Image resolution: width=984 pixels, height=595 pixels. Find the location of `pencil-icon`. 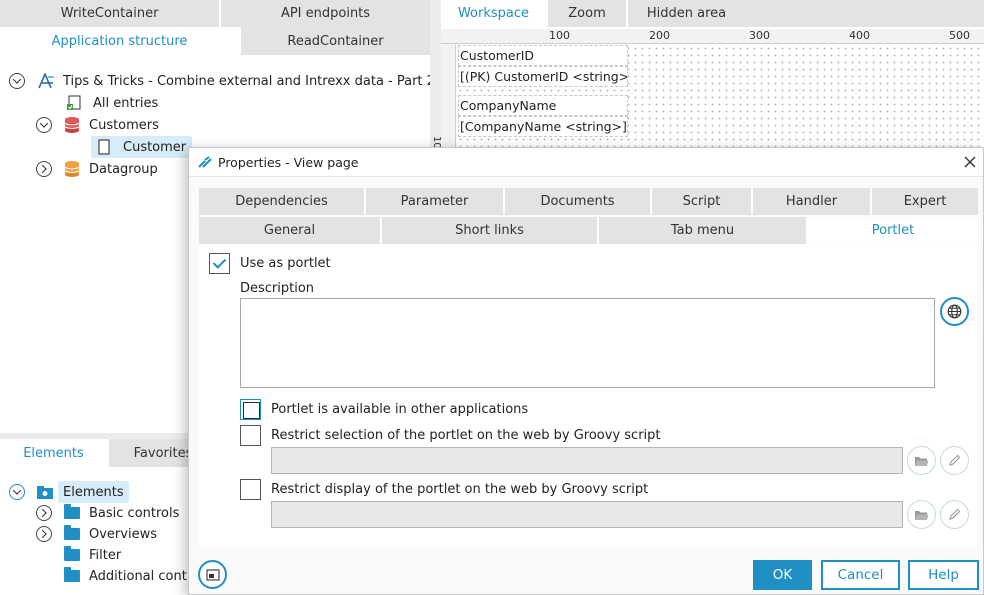

pencil-icon is located at coordinates (955, 514).